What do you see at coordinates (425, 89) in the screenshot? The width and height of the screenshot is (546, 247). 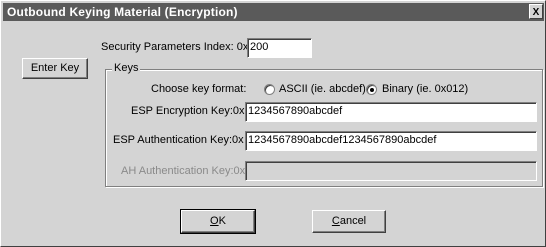 I see `binary-radio-label: Binary (ie. 0x012)` at bounding box center [425, 89].